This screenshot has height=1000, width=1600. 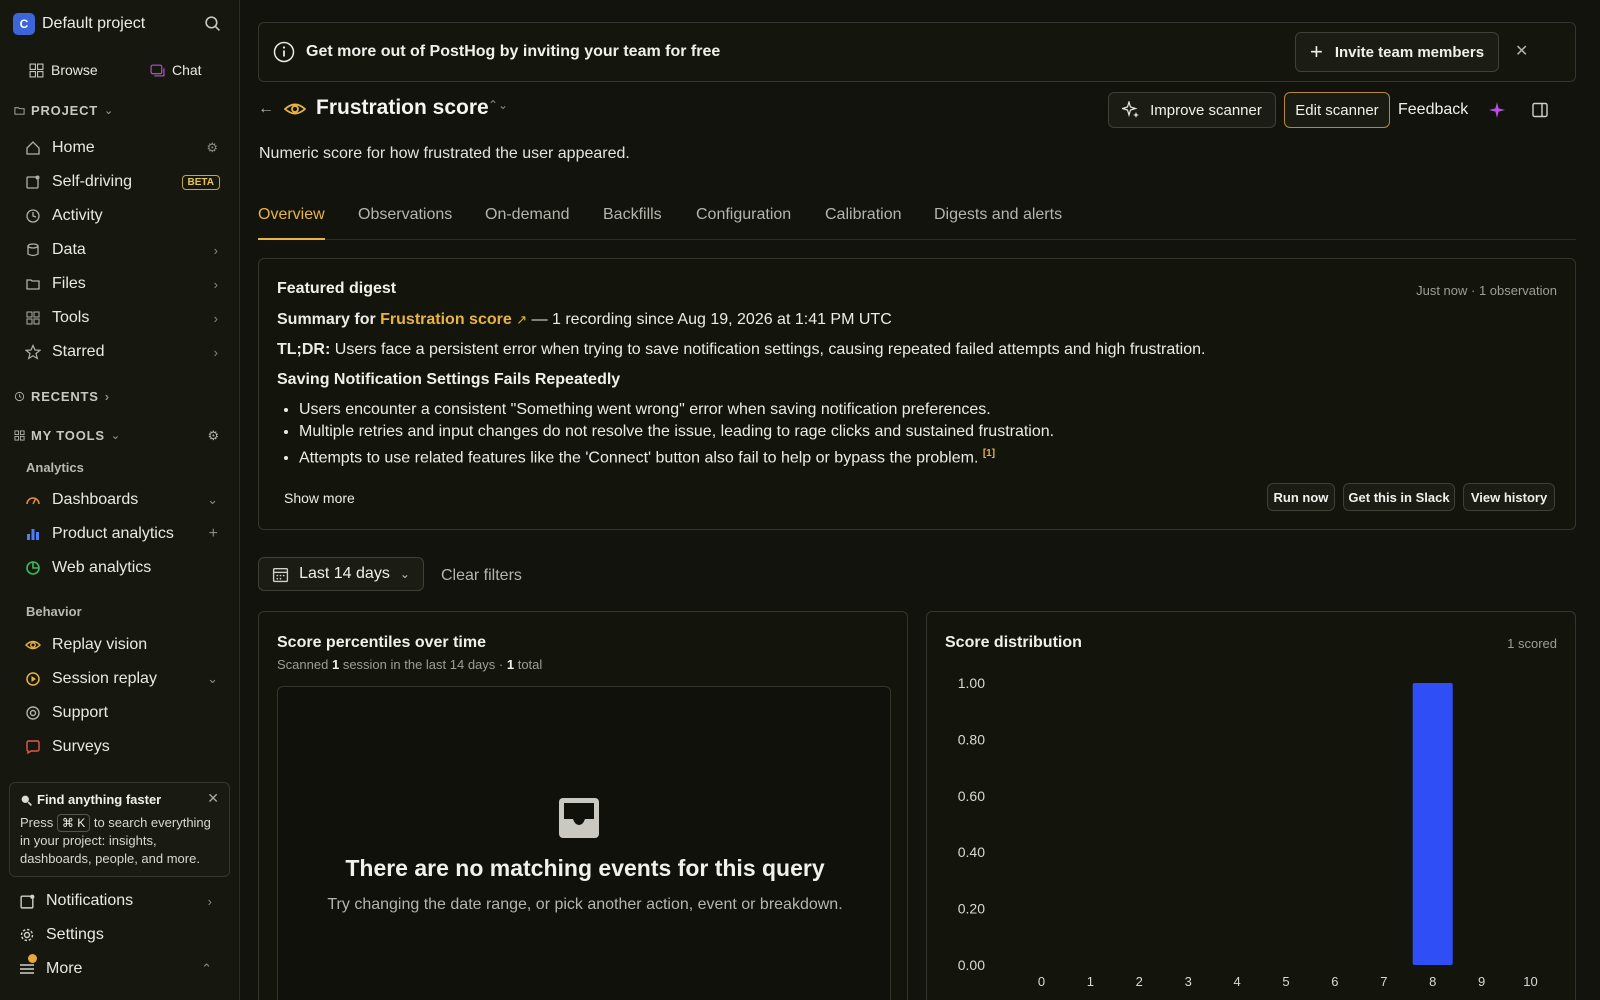 I want to click on recents-section-toggle: RECENTS ›, so click(x=62, y=396).